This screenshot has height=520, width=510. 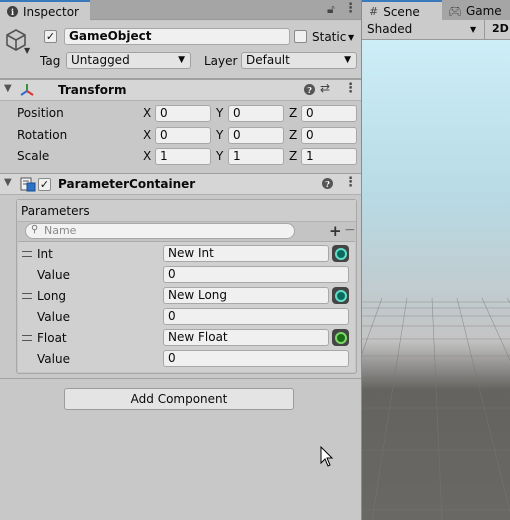 I want to click on add-component-button: Add Component, so click(x=179, y=399).